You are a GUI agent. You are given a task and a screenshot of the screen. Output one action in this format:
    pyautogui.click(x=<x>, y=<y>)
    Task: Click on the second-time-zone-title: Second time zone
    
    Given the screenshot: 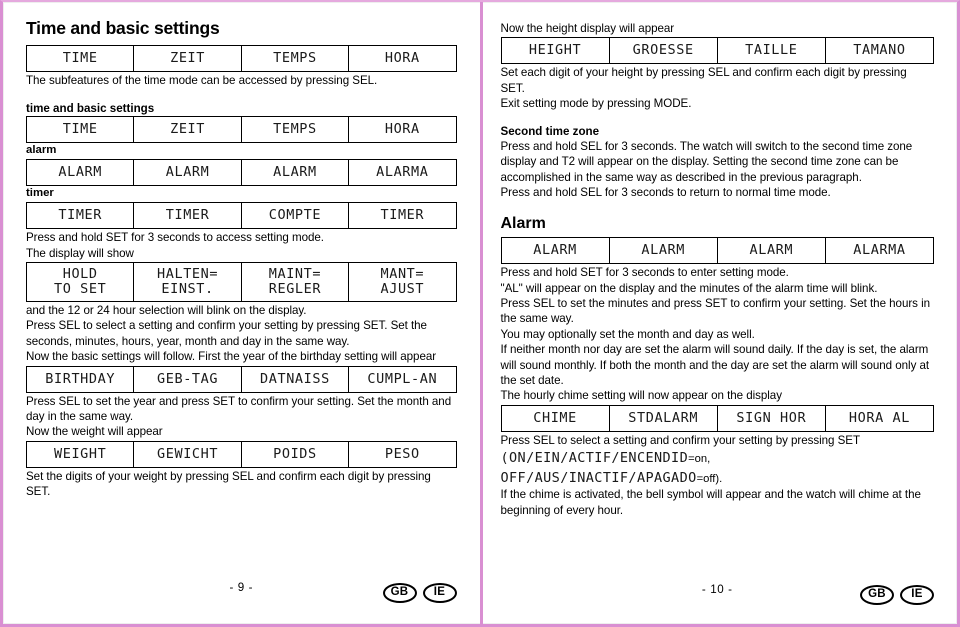 What is the action you would take?
    pyautogui.click(x=550, y=131)
    